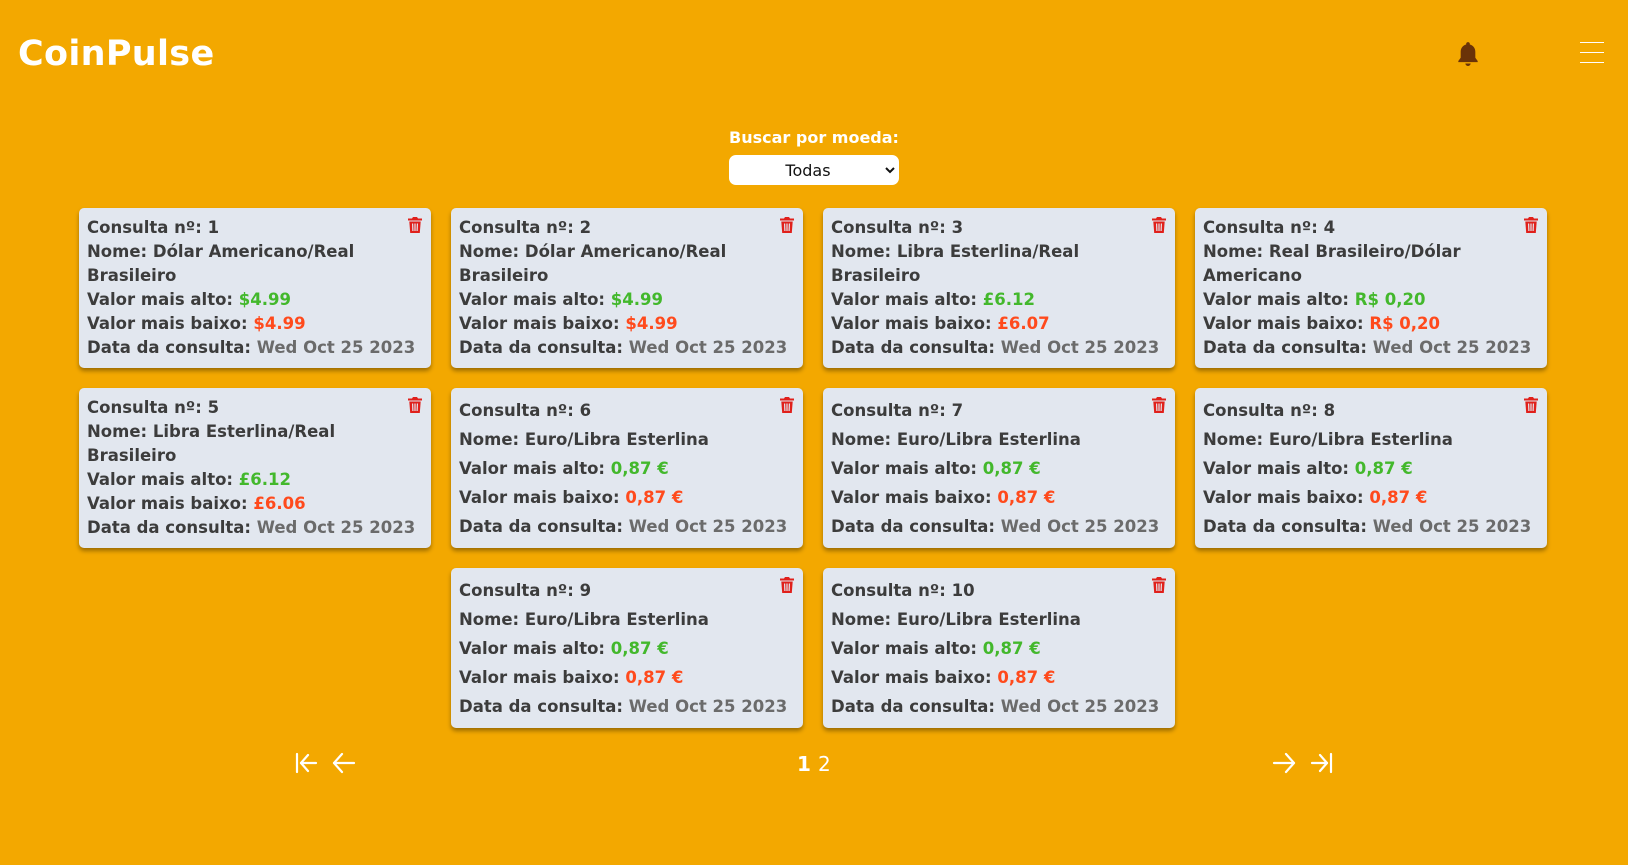  I want to click on baixo-value: $4.99, so click(651, 323).